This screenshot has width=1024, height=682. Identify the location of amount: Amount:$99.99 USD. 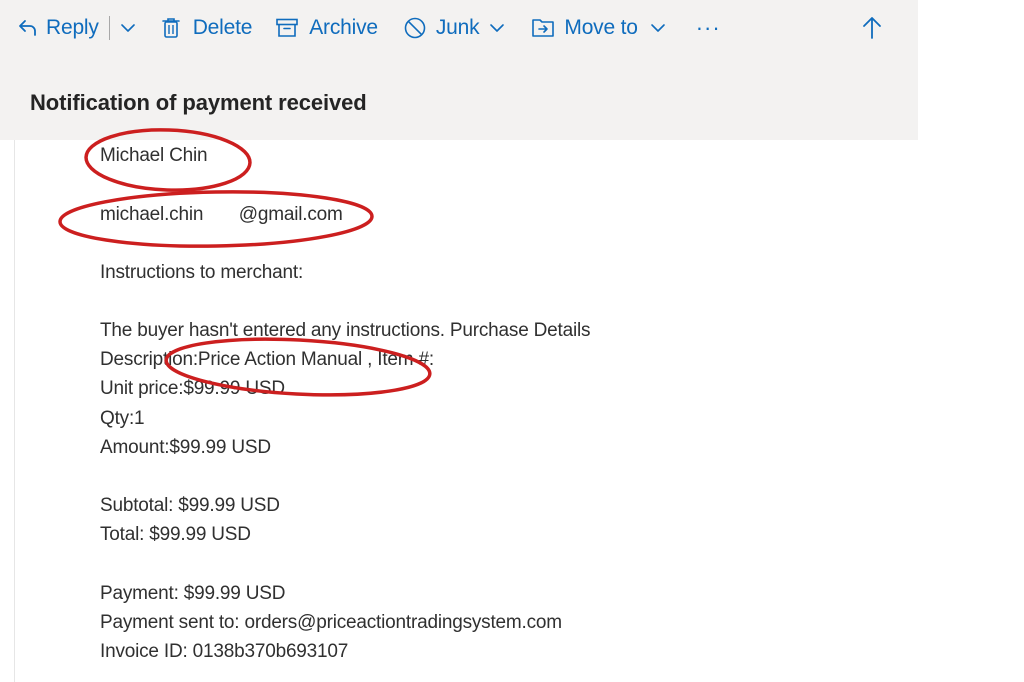
(185, 447).